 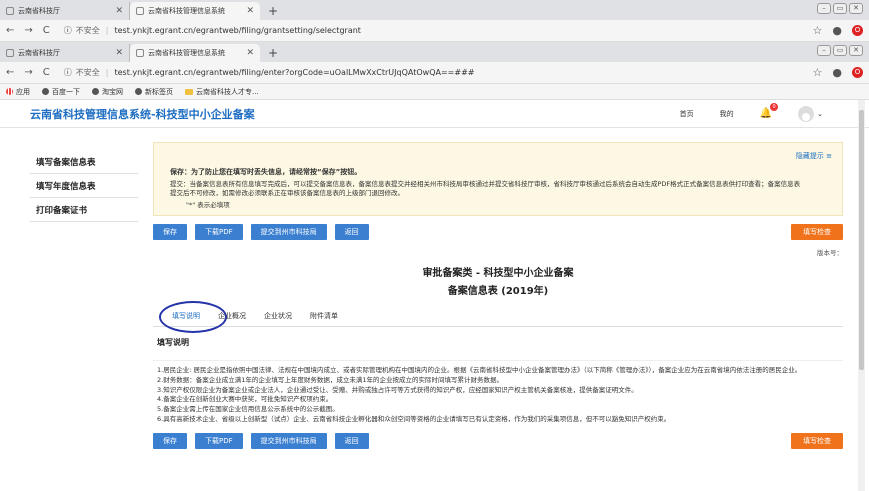 I want to click on notification-badge: 0, so click(x=774, y=107).